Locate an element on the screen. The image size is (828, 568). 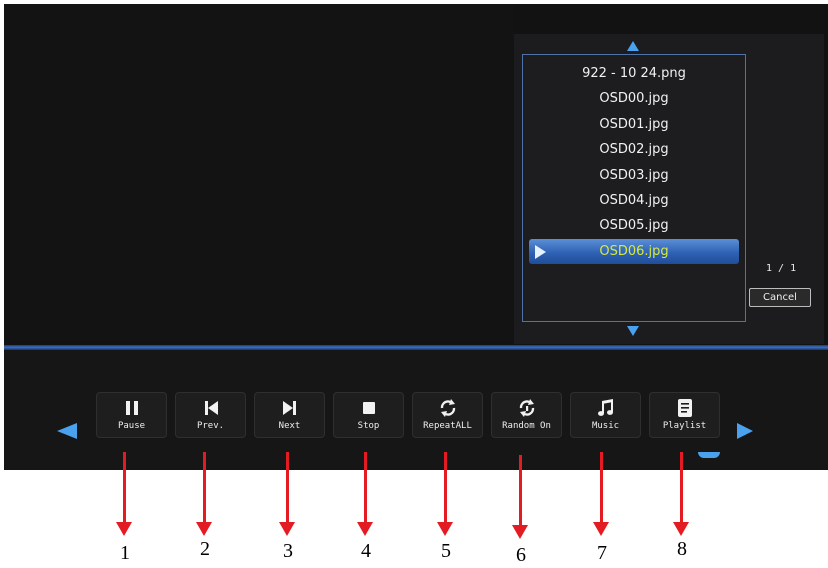
music-label: Music is located at coordinates (605, 426).